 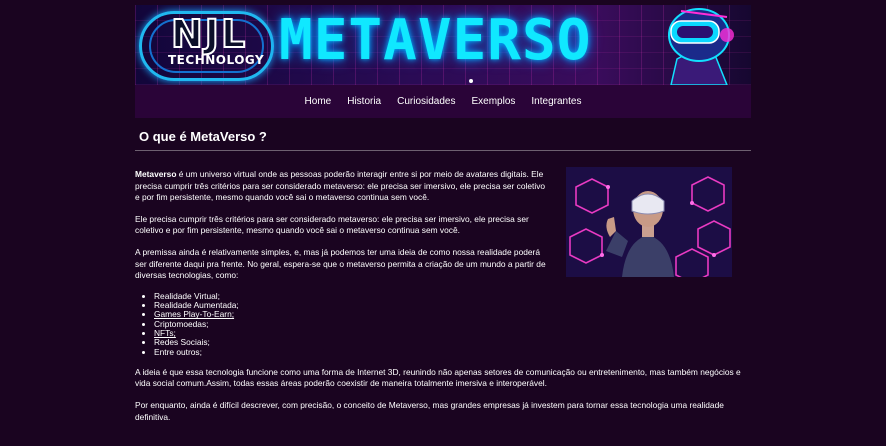 I want to click on nav-link-exemplos: Exemplos, so click(x=494, y=101).